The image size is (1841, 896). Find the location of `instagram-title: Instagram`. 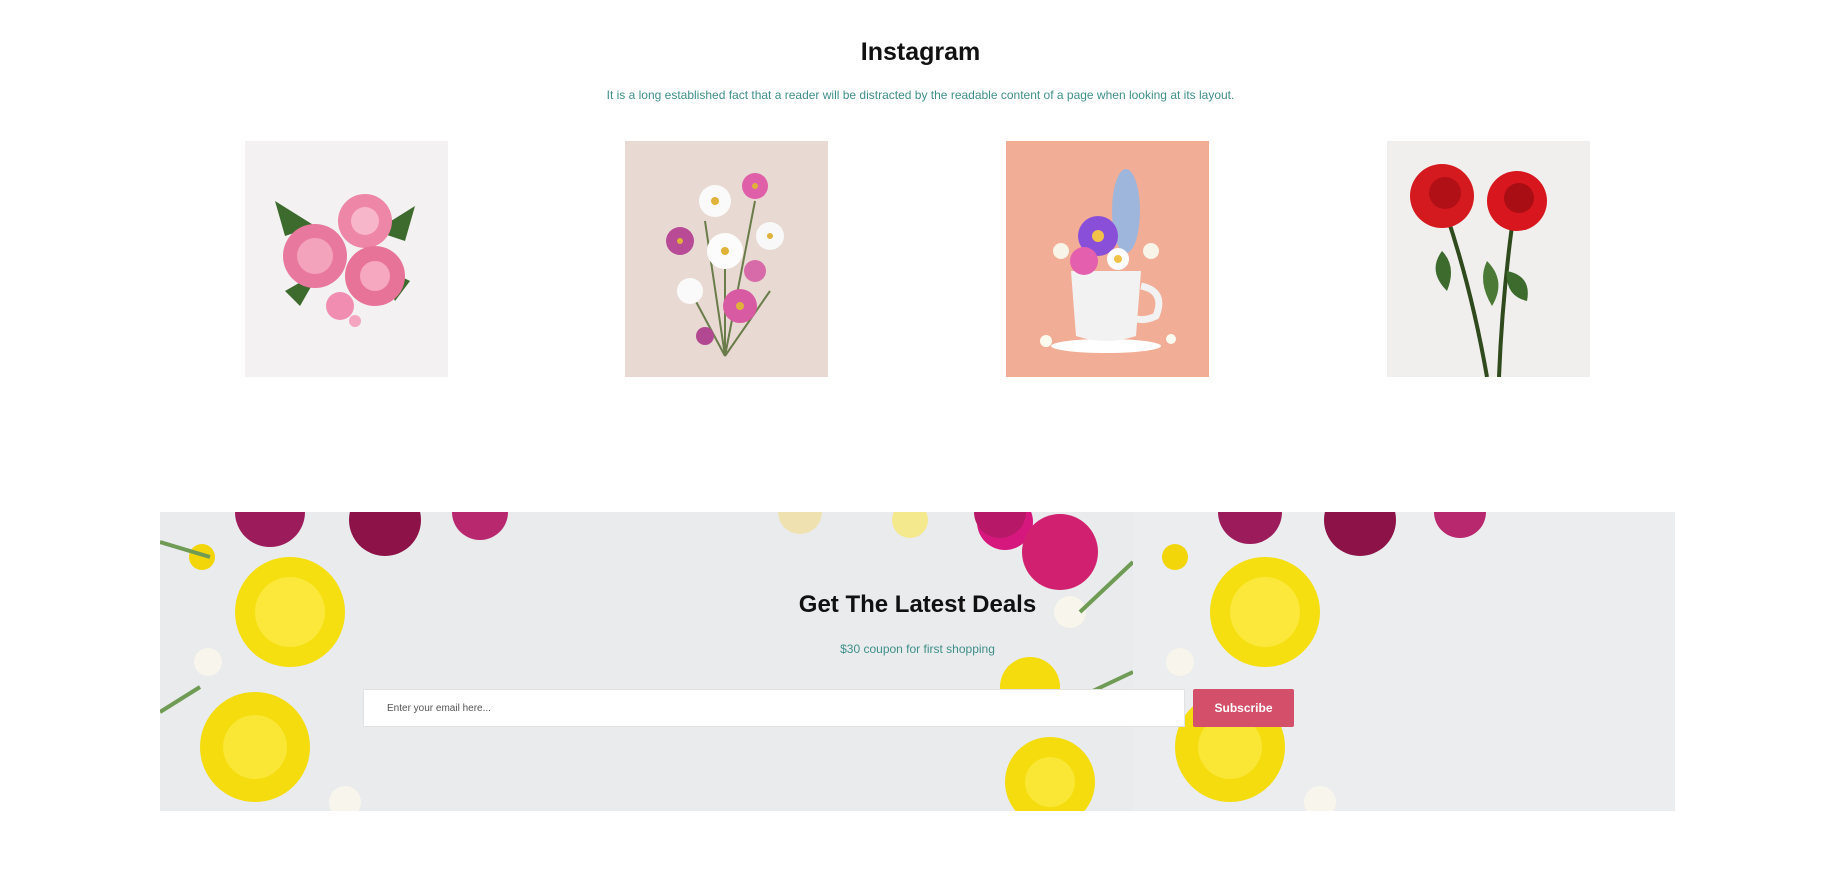

instagram-title: Instagram is located at coordinates (920, 52).